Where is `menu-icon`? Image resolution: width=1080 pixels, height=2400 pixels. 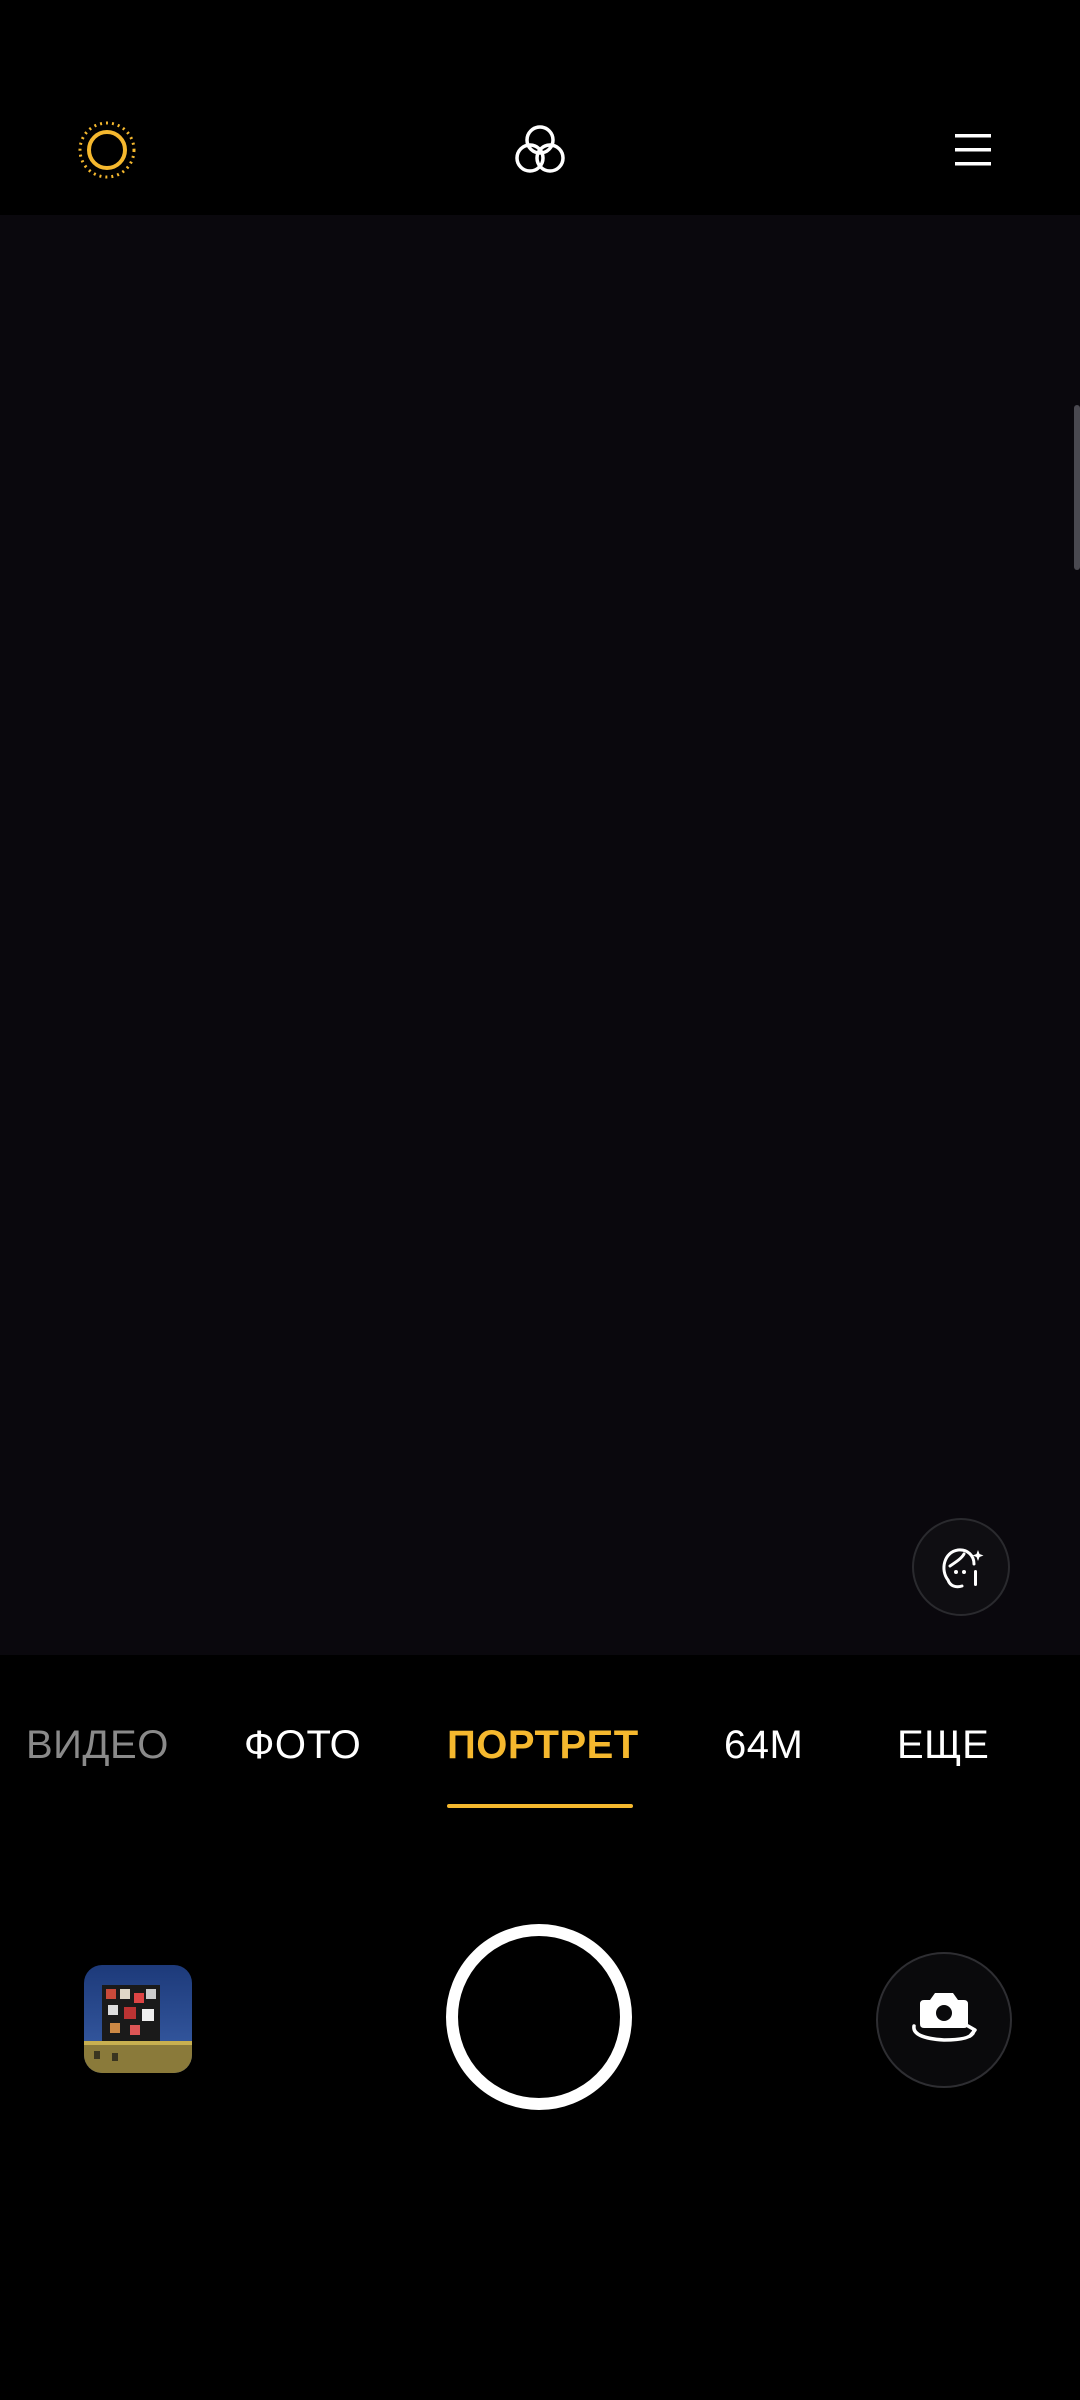
menu-icon is located at coordinates (973, 150).